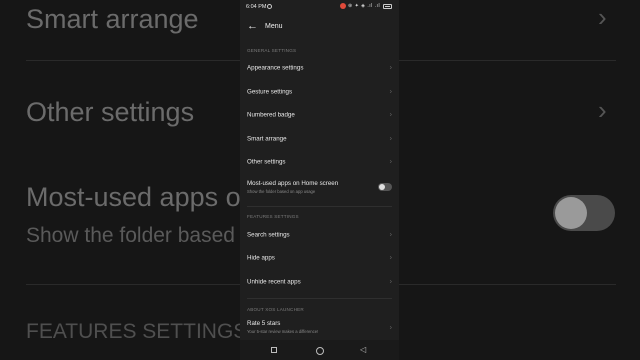 The width and height of the screenshot is (640, 360). Describe the element at coordinates (293, 183) in the screenshot. I see `most-used-label: Most-used apps on Home screen` at that location.